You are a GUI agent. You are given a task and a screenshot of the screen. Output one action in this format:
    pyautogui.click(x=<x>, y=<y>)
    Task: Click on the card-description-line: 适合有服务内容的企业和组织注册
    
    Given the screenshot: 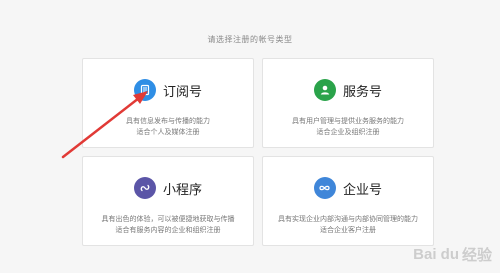 What is the action you would take?
    pyautogui.click(x=168, y=230)
    